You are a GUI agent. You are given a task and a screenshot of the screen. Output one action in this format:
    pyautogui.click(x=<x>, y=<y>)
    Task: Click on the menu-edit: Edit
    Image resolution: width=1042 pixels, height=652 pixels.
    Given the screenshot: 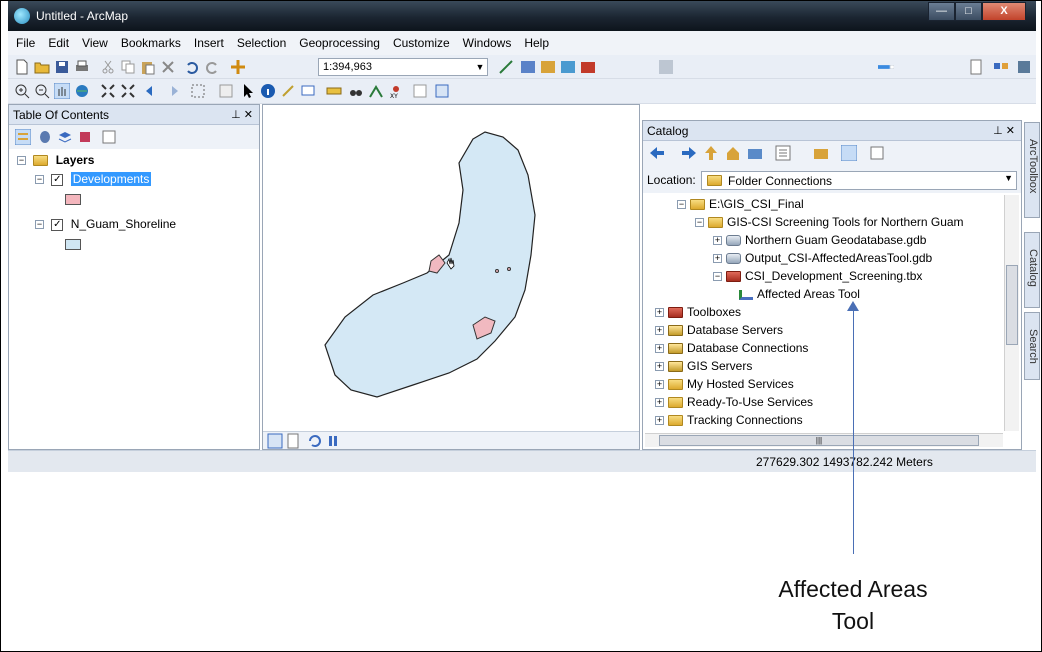 What is the action you would take?
    pyautogui.click(x=58, y=43)
    